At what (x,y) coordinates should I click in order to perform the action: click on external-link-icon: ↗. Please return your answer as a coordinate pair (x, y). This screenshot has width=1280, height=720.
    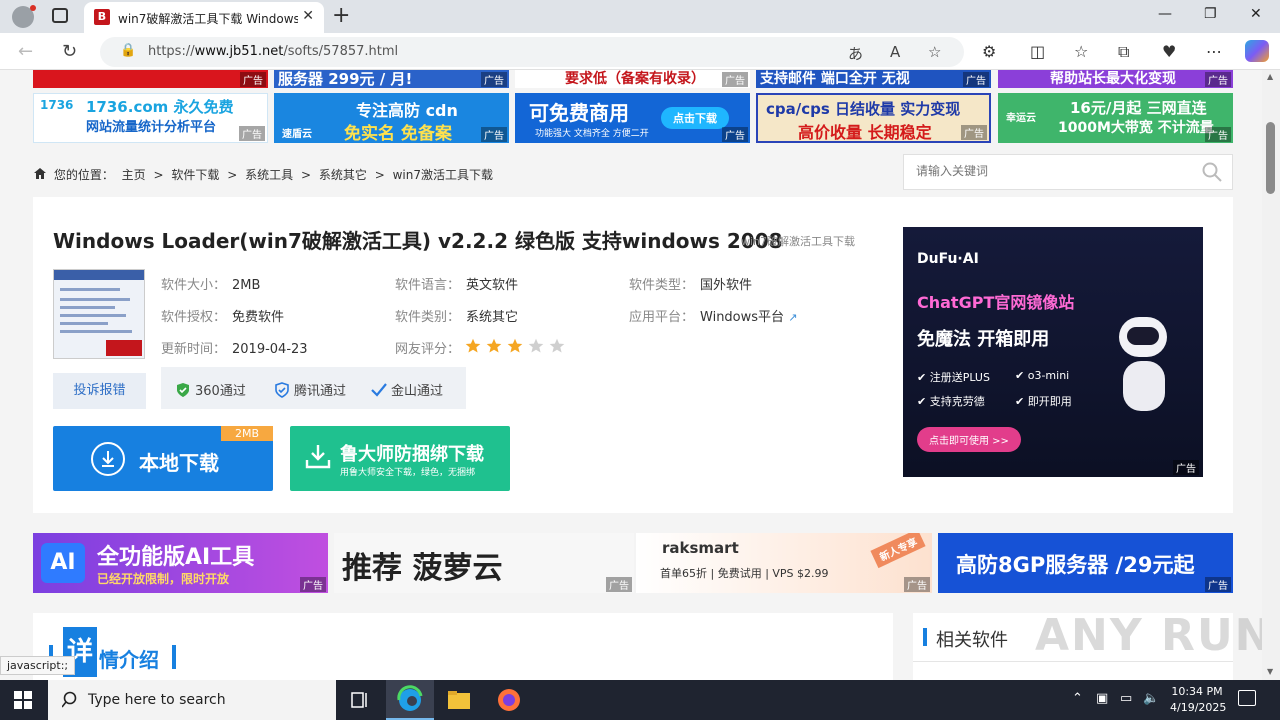
    Looking at the image, I should click on (792, 317).